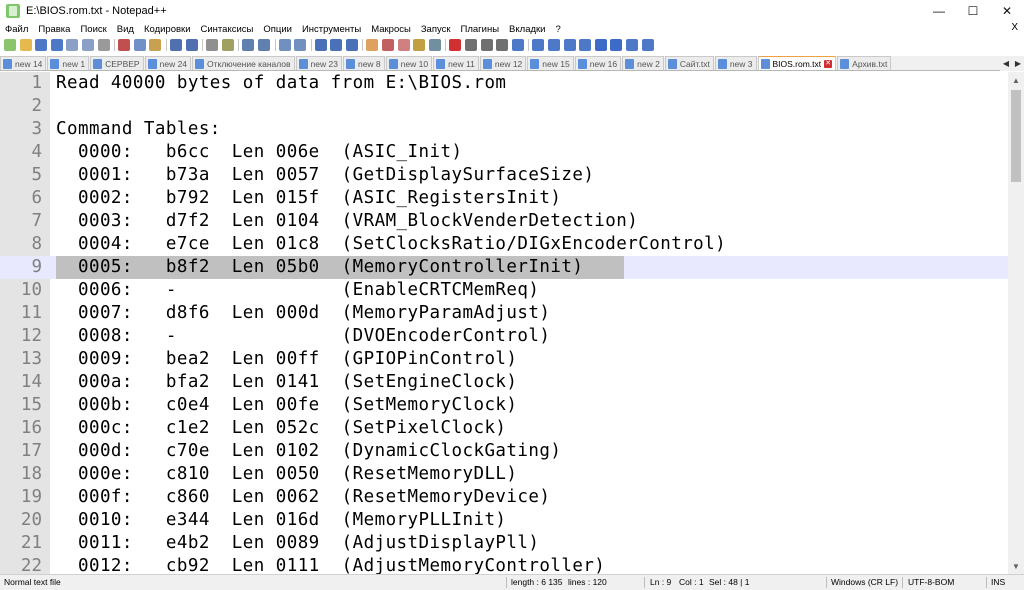 This screenshot has width=1024, height=590. Describe the element at coordinates (331, 29) in the screenshot. I see `menu-item: Инструменты` at that location.